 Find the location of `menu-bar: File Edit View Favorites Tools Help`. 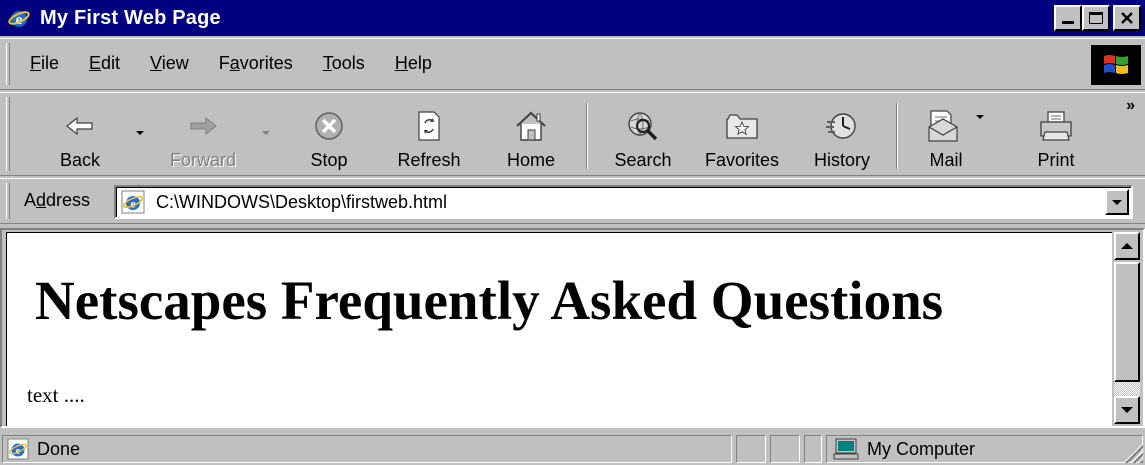

menu-bar: File Edit View Favorites Tools Help is located at coordinates (572, 64).